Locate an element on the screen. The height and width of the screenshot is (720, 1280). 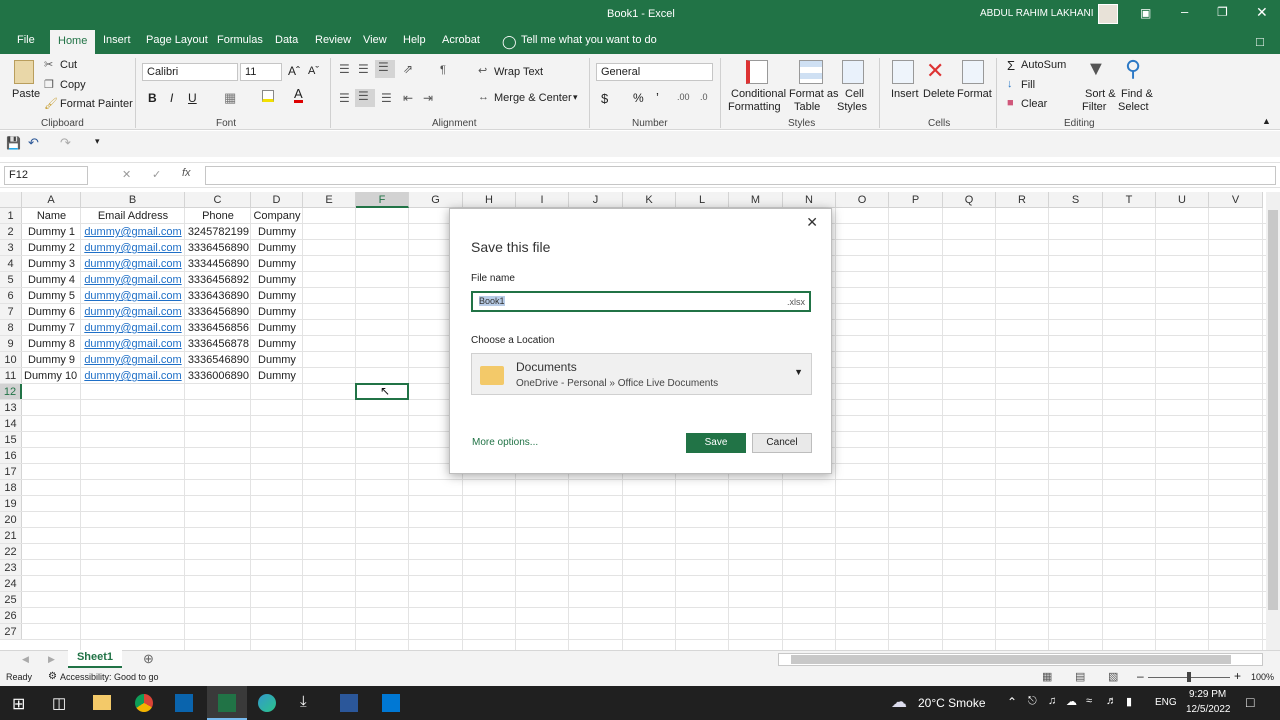
find-select-label: Select is located at coordinates (1133, 107).